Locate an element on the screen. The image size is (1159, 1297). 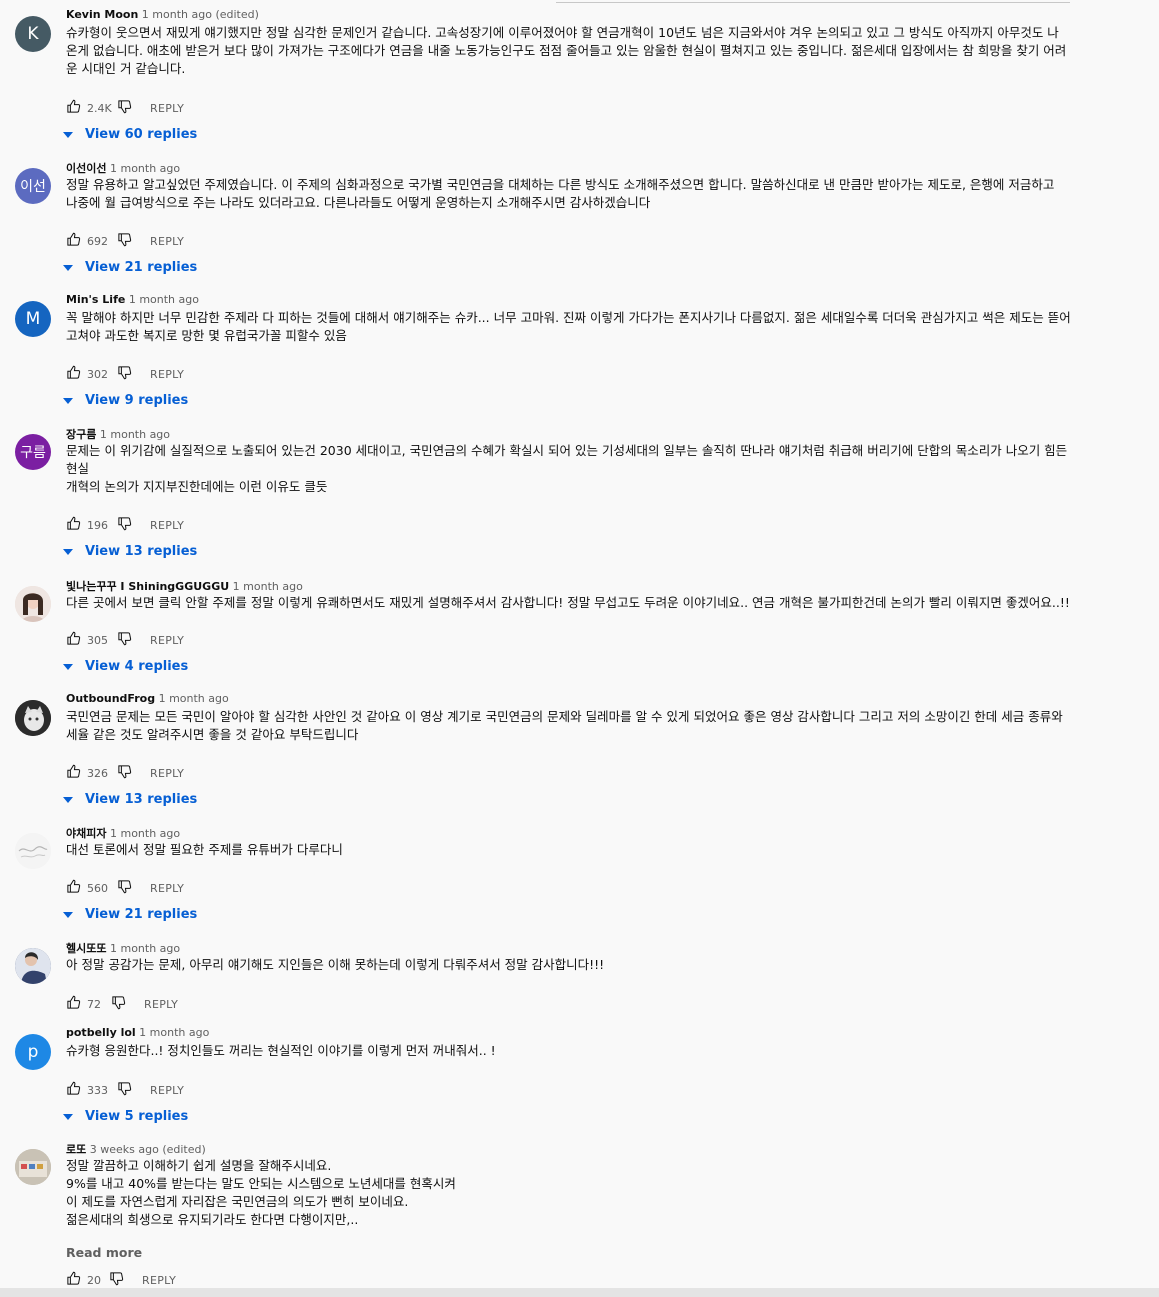
read-more-button: Read more is located at coordinates (104, 1252).